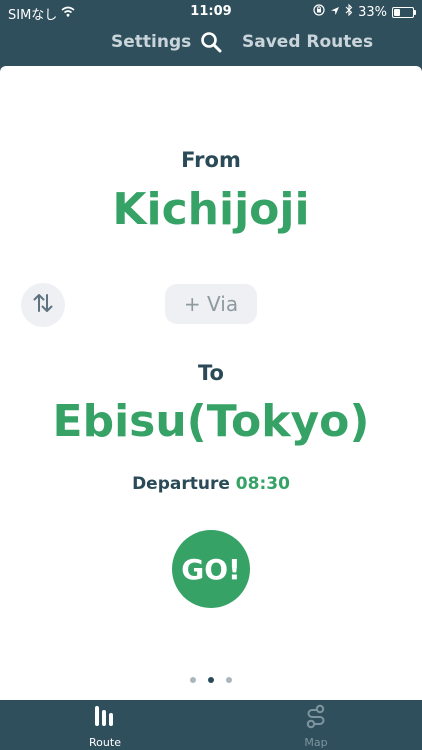 The width and height of the screenshot is (422, 750). I want to click on status-bar: SIMなし 11:09 33%, so click(211, 11).